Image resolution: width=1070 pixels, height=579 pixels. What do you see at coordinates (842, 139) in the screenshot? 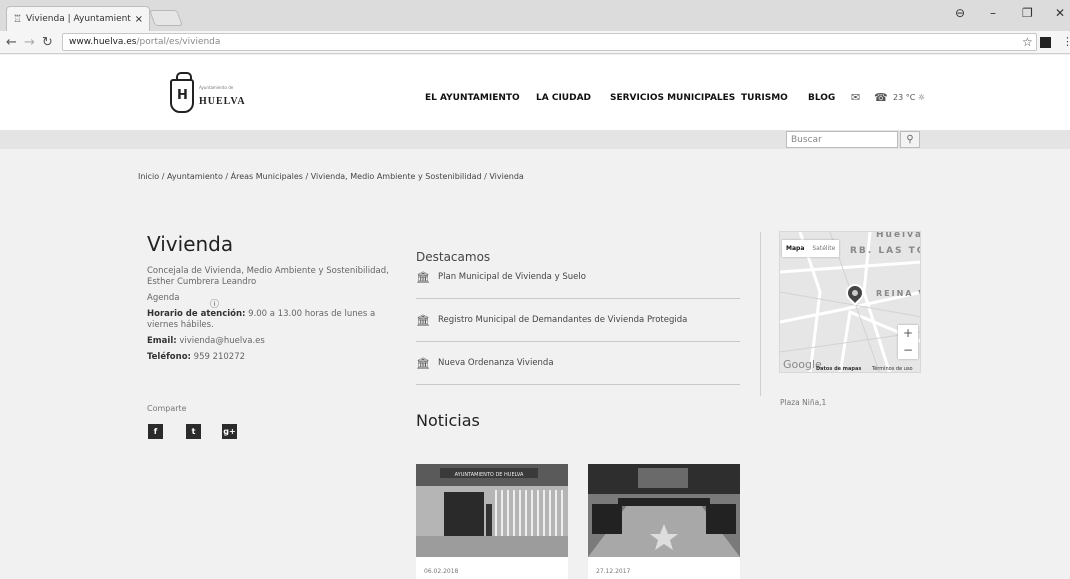
I see `search-input` at bounding box center [842, 139].